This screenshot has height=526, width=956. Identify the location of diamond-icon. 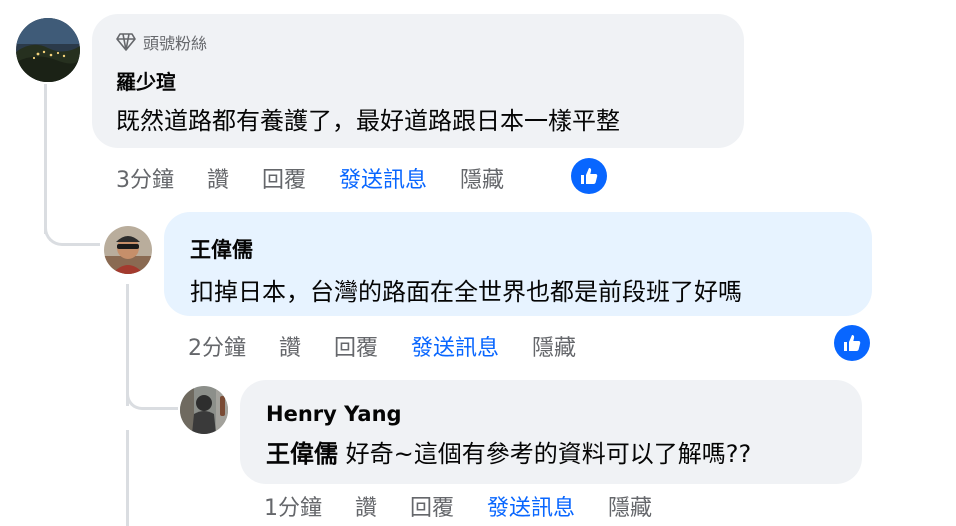
(126, 42).